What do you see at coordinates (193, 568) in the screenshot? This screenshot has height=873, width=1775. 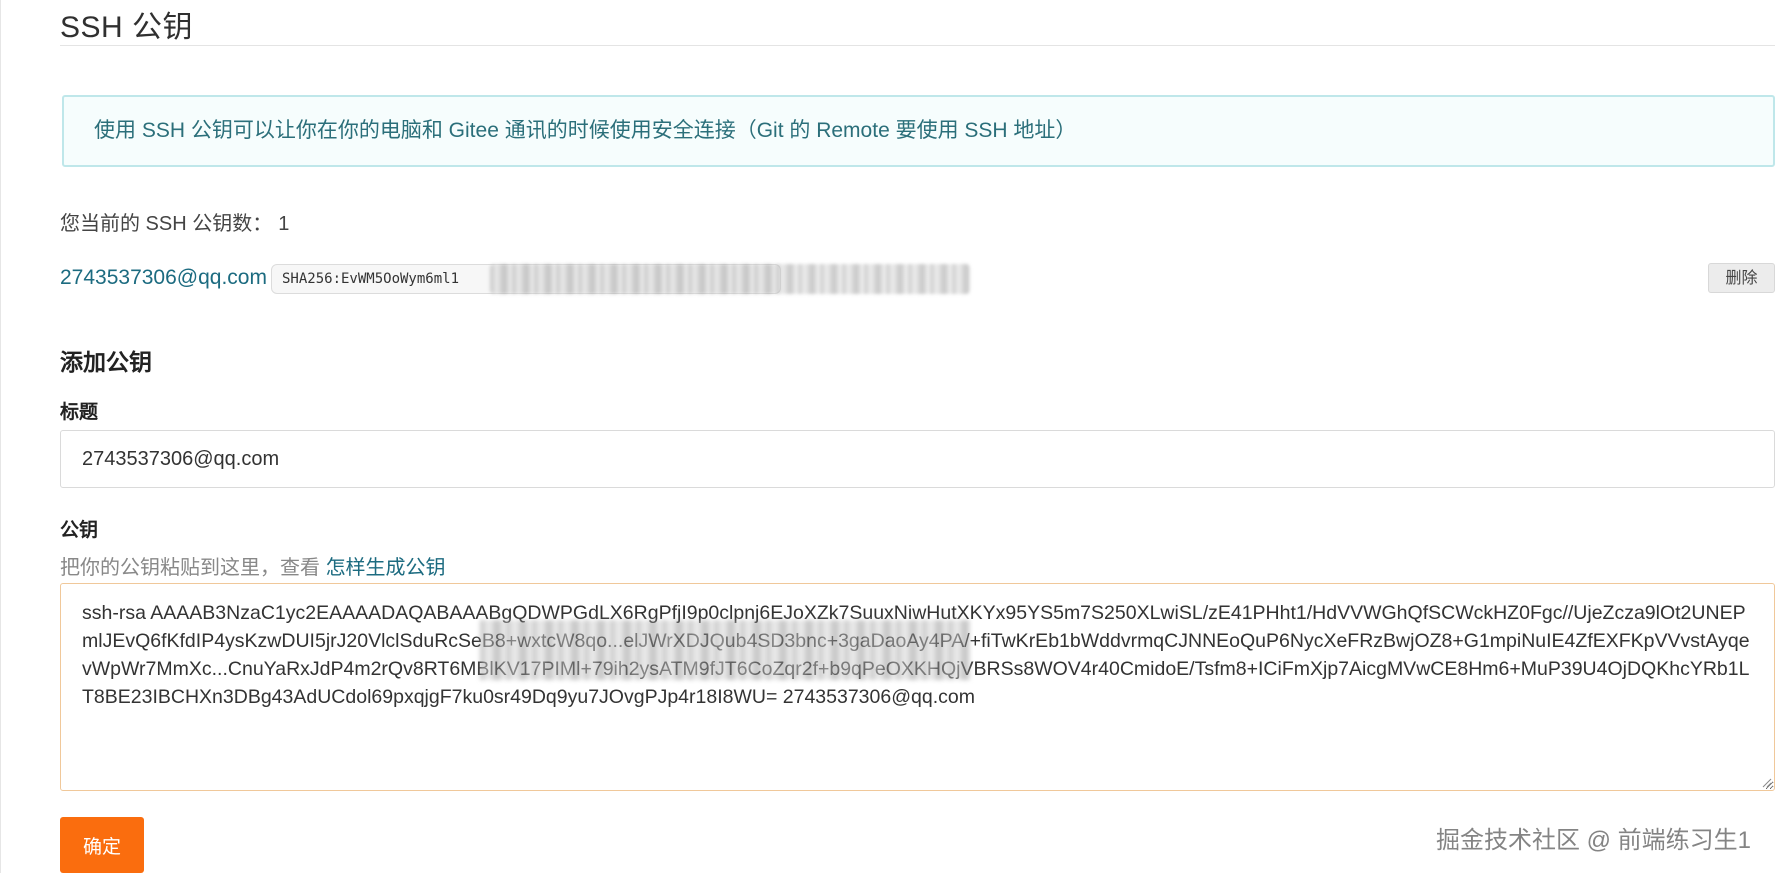 I see `hint-text: 把你的公钥粘贴到这里，查看` at bounding box center [193, 568].